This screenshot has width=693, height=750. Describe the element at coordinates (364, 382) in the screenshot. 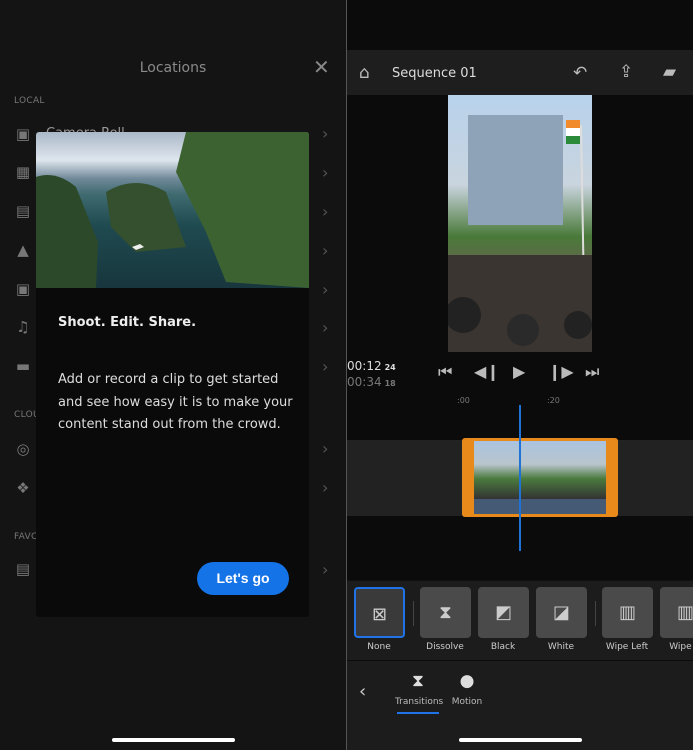

I see `total-time: 00:34` at that location.